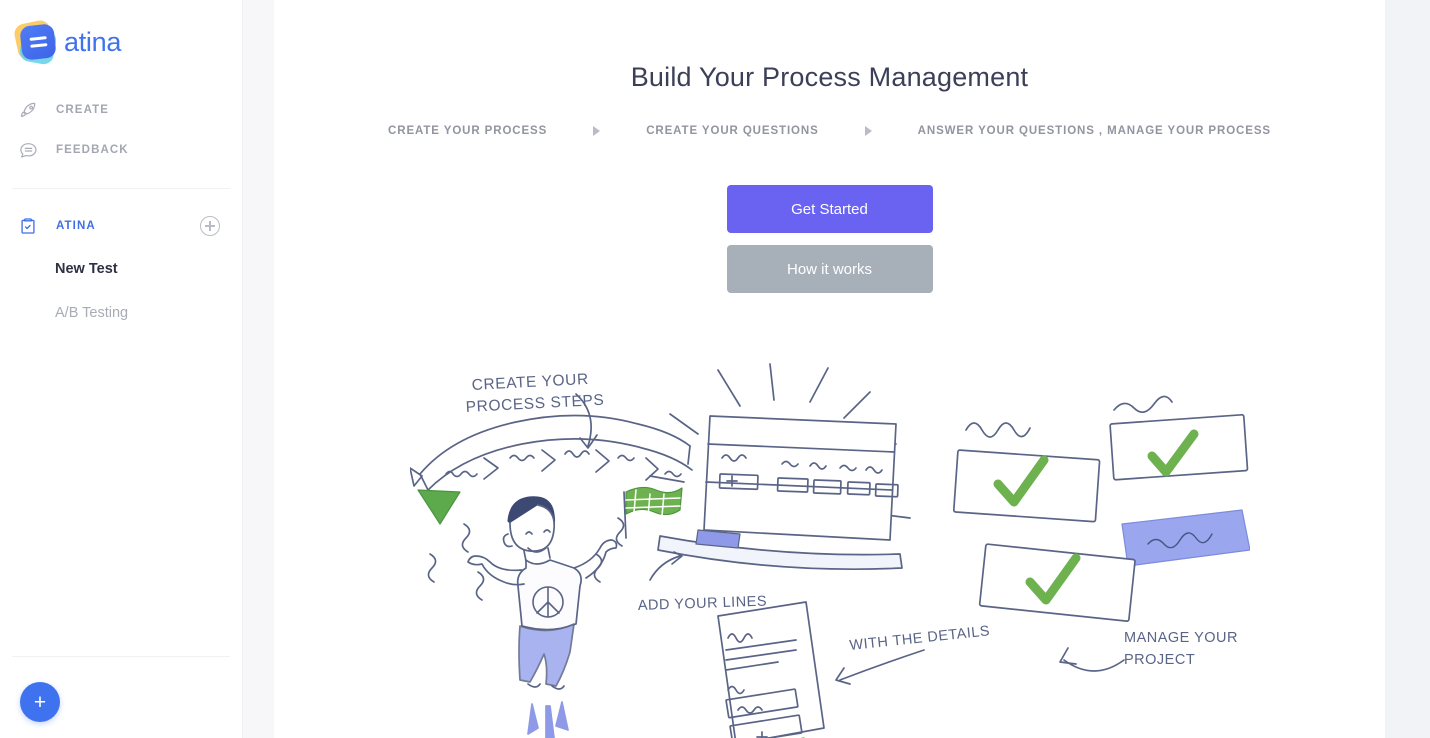  I want to click on right-gutter, so click(1407, 369).